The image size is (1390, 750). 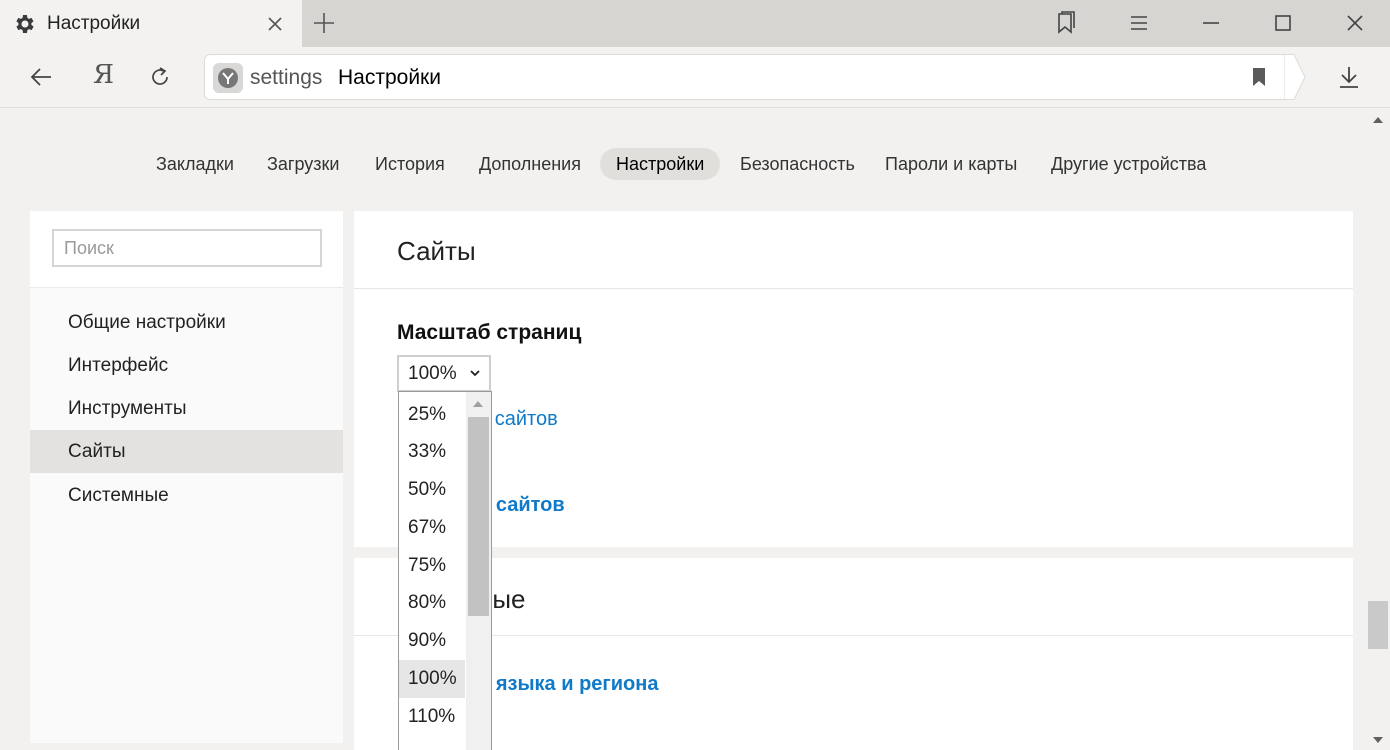 I want to click on zoom-option-50: 50%, so click(x=432, y=490).